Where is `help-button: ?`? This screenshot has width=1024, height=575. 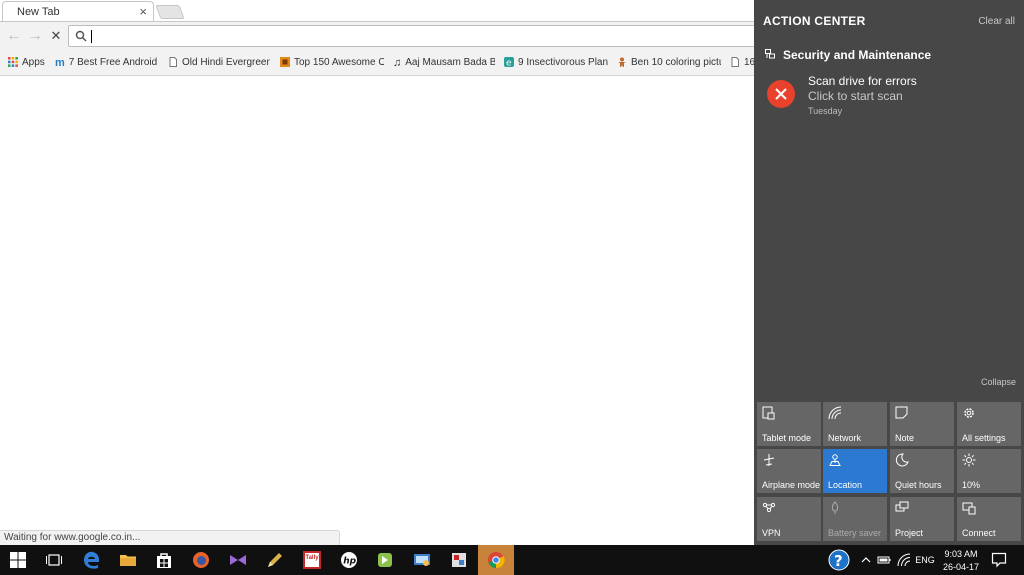
help-button: ? is located at coordinates (839, 560).